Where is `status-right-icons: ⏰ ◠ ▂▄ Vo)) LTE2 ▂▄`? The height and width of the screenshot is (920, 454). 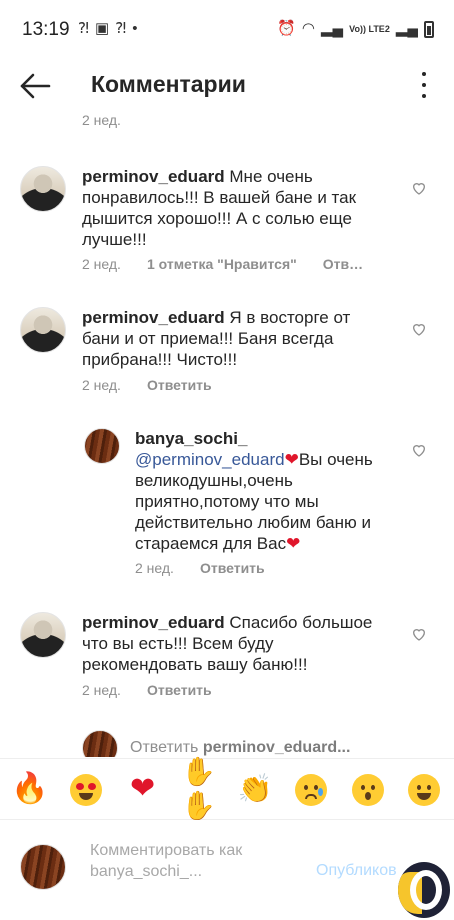
status-right-icons: ⏰ ◠ ▂▄ Vo)) LTE2 ▂▄ is located at coordinates (355, 29).